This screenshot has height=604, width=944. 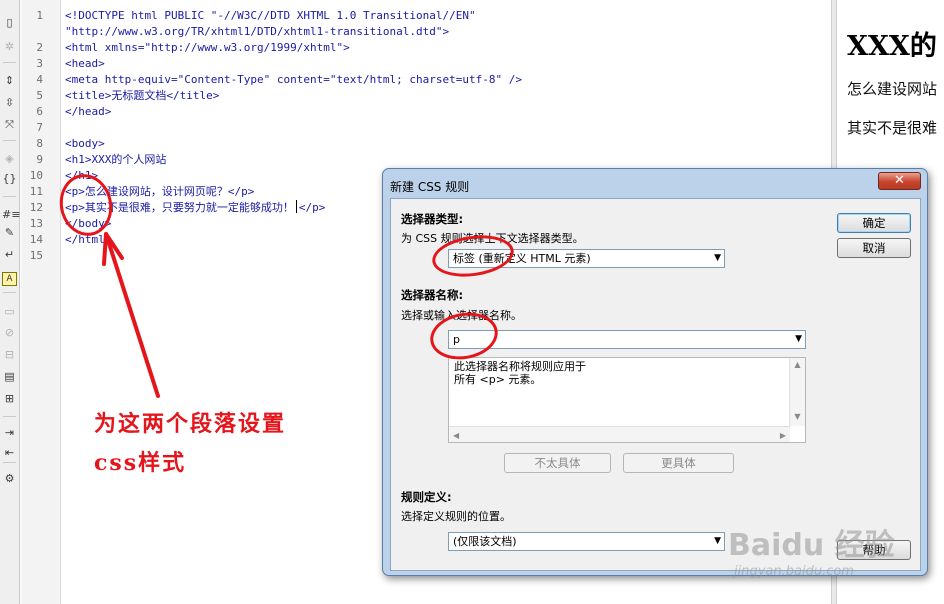 I want to click on wrap-tag-icon: ⊟, so click(x=9, y=355).